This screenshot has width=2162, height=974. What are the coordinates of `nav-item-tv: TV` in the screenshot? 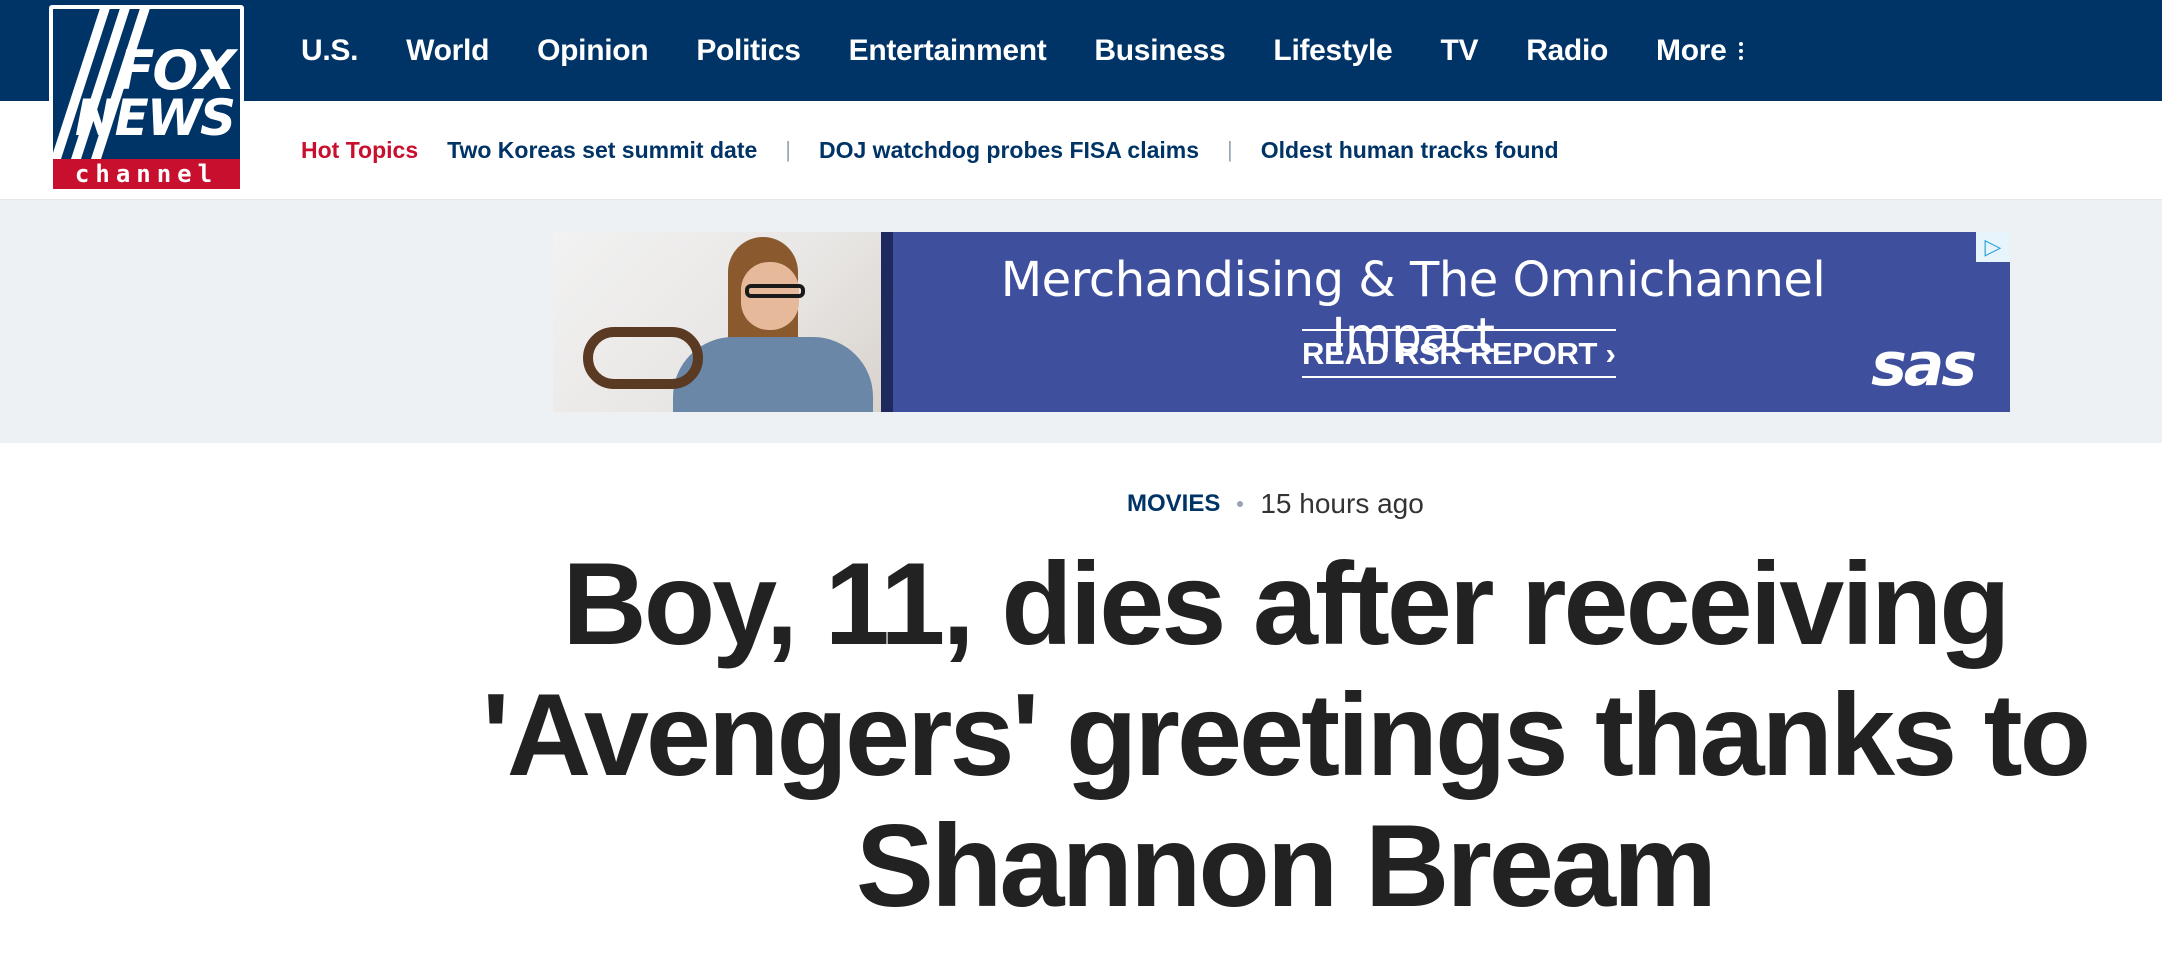 It's located at (1459, 51).